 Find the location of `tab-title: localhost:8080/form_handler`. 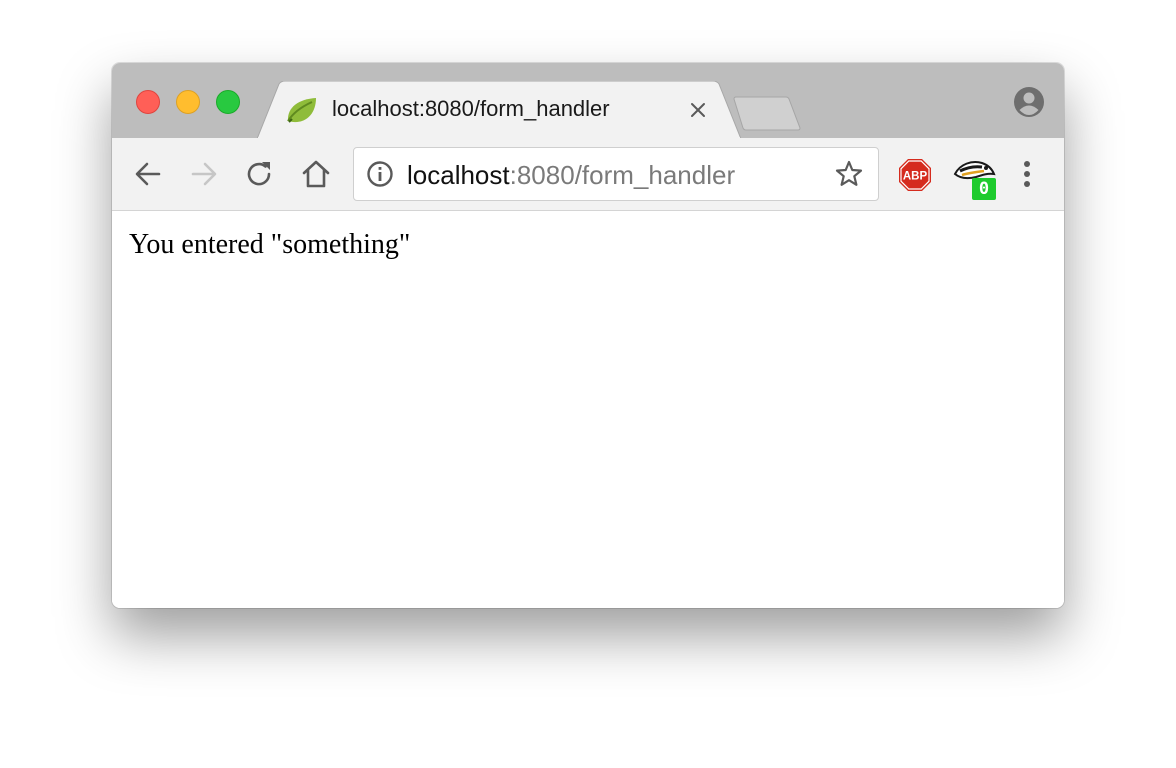

tab-title: localhost:8080/form_handler is located at coordinates (471, 108).